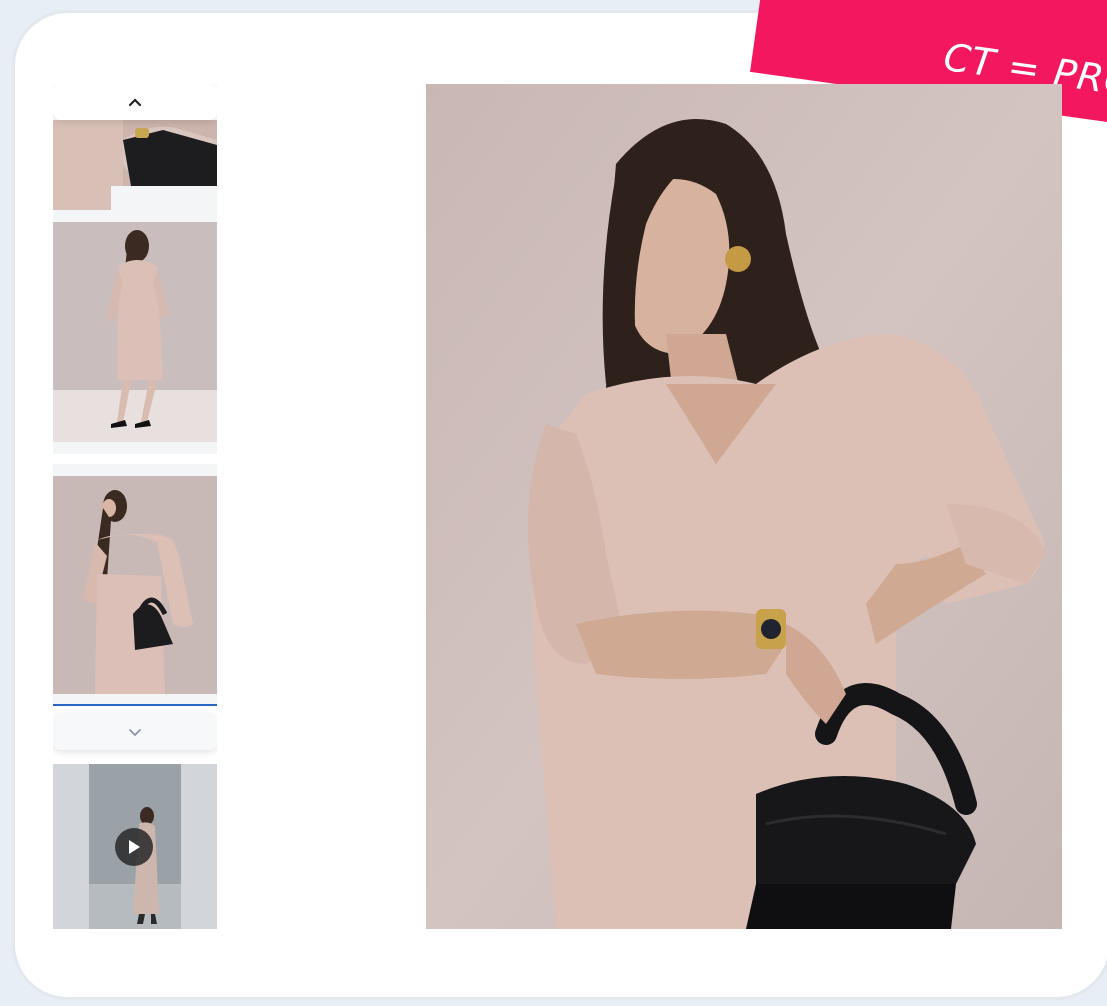  I want to click on thumbnail-front-view, so click(135, 584).